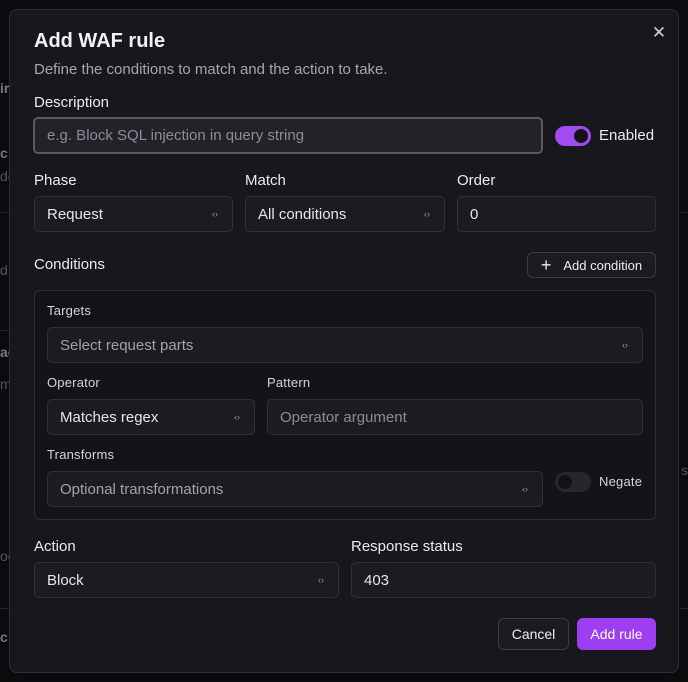 The height and width of the screenshot is (682, 688). I want to click on order-value: 0, so click(474, 214).